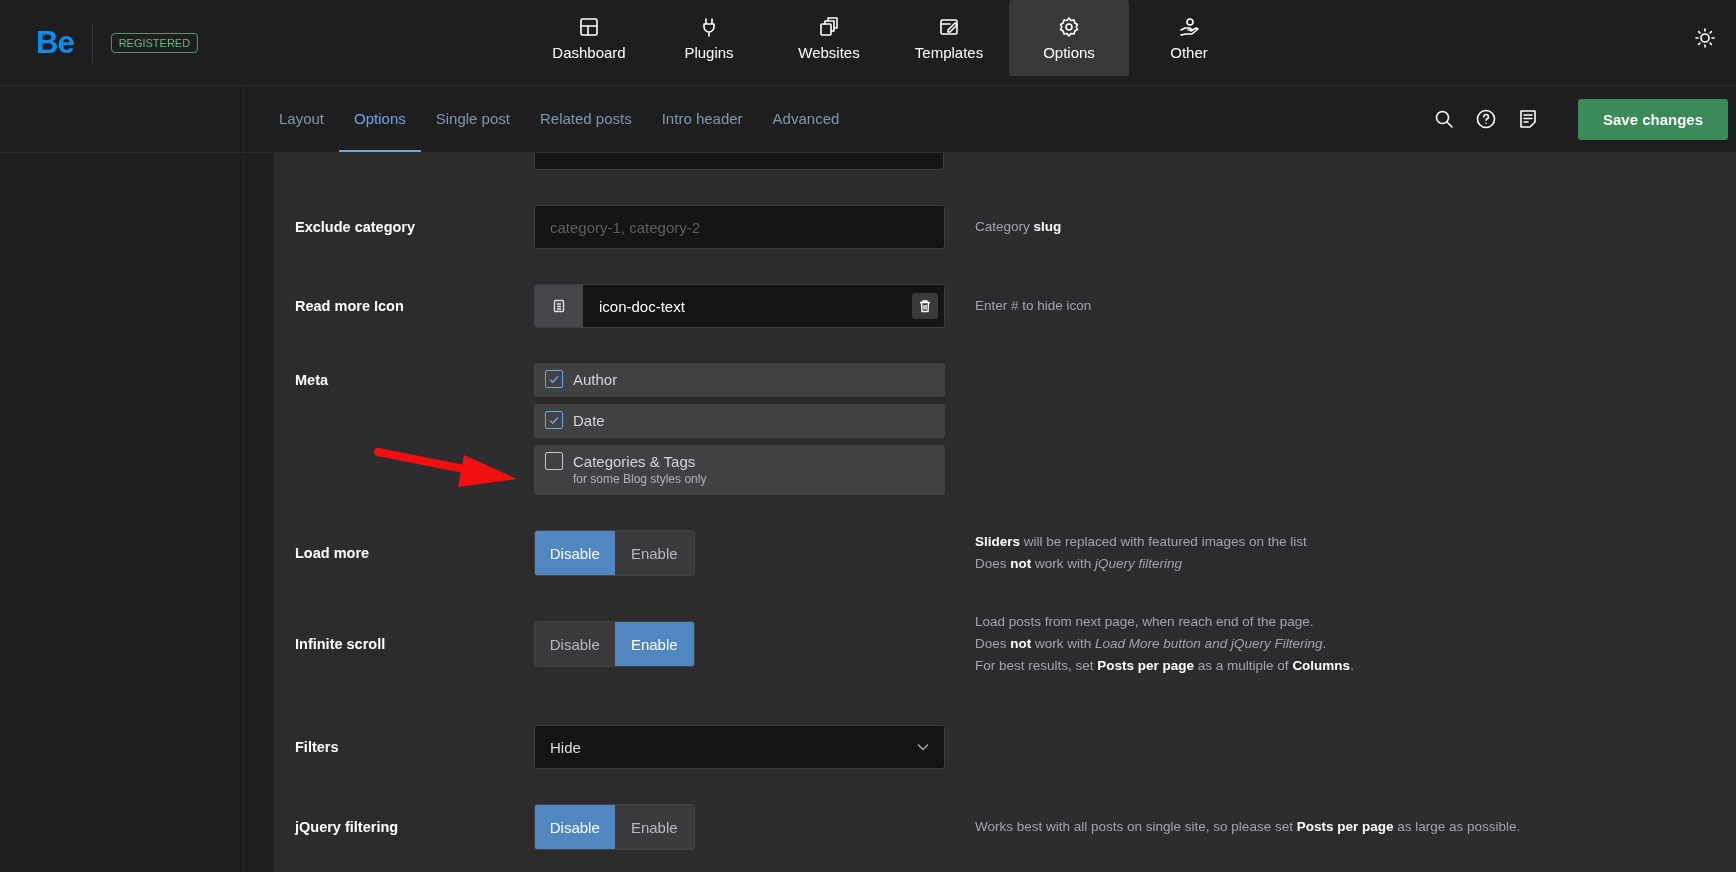  I want to click on tab: Layout, so click(302, 119).